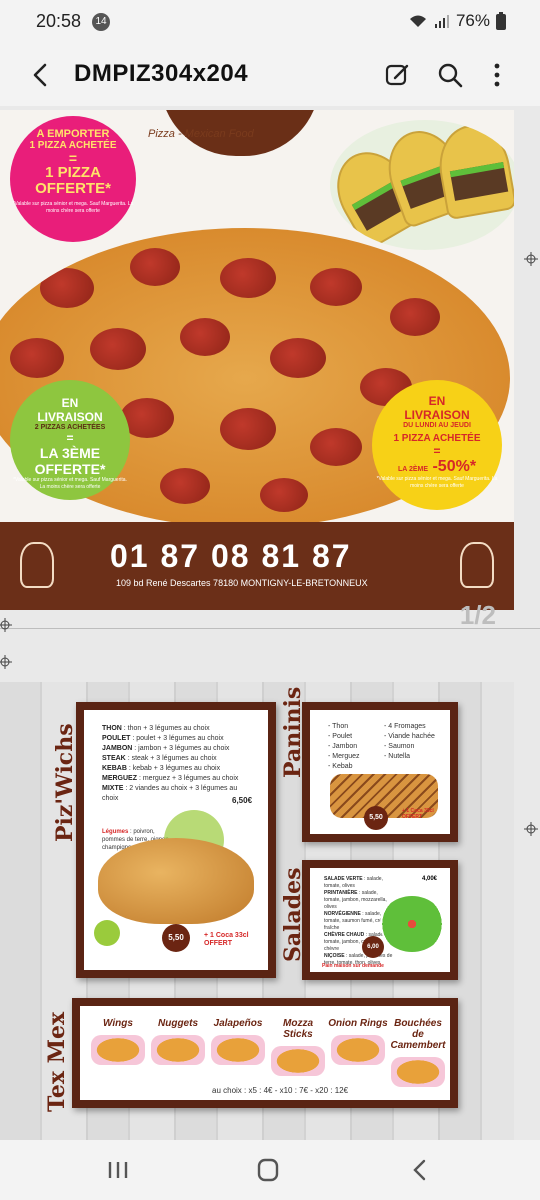 The height and width of the screenshot is (1200, 540). What do you see at coordinates (161, 73) in the screenshot?
I see `document-title: DMPIZ304x204` at bounding box center [161, 73].